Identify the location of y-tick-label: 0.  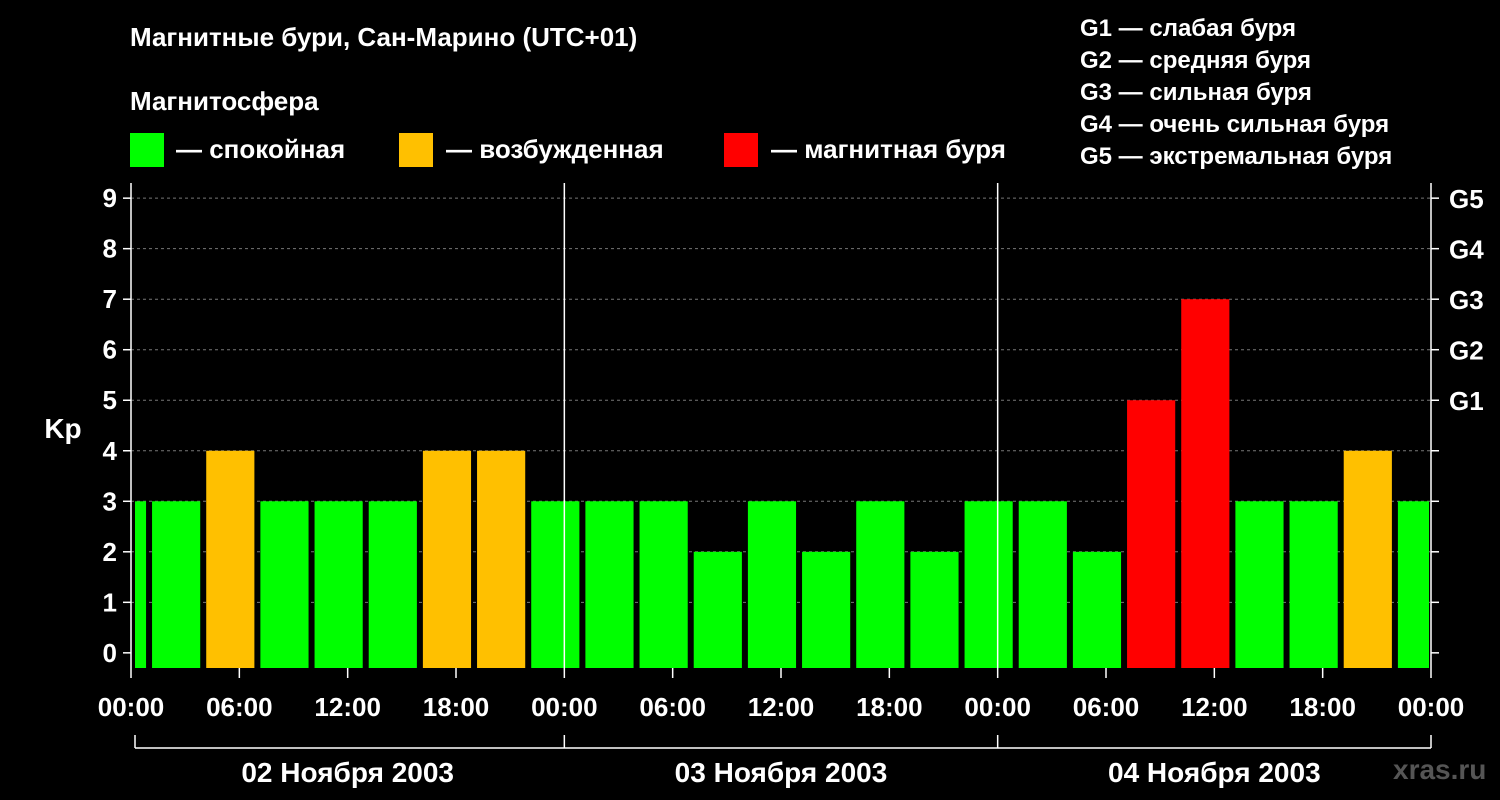
(110, 653).